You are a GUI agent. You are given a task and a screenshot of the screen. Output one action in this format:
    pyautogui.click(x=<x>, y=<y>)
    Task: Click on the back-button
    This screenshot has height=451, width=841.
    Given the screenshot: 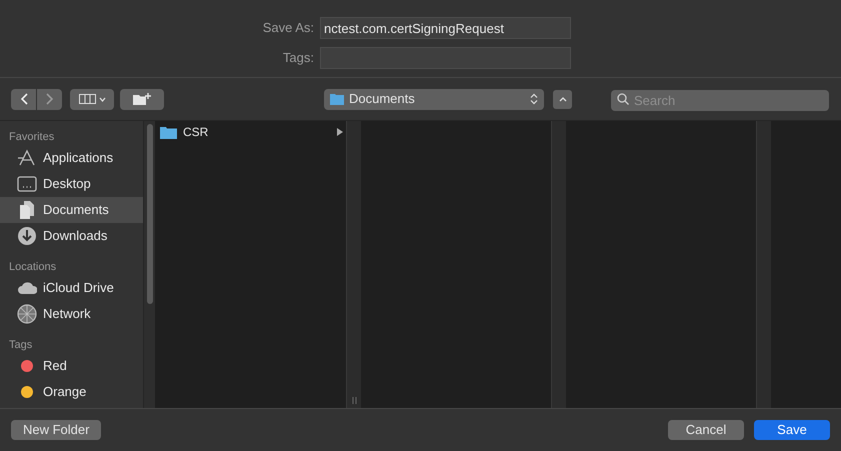 What is the action you would take?
    pyautogui.click(x=23, y=99)
    